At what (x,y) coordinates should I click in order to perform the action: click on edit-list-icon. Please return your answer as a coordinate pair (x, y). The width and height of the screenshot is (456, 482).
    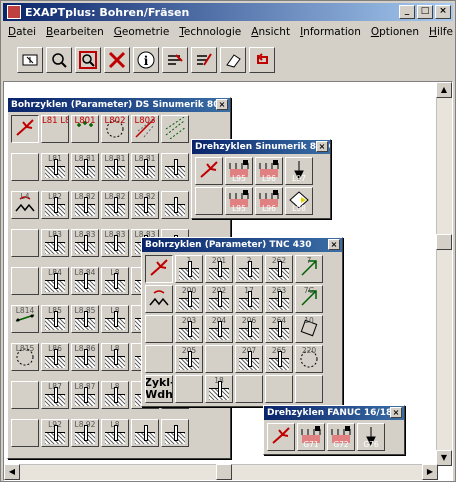
    Looking at the image, I should click on (204, 60).